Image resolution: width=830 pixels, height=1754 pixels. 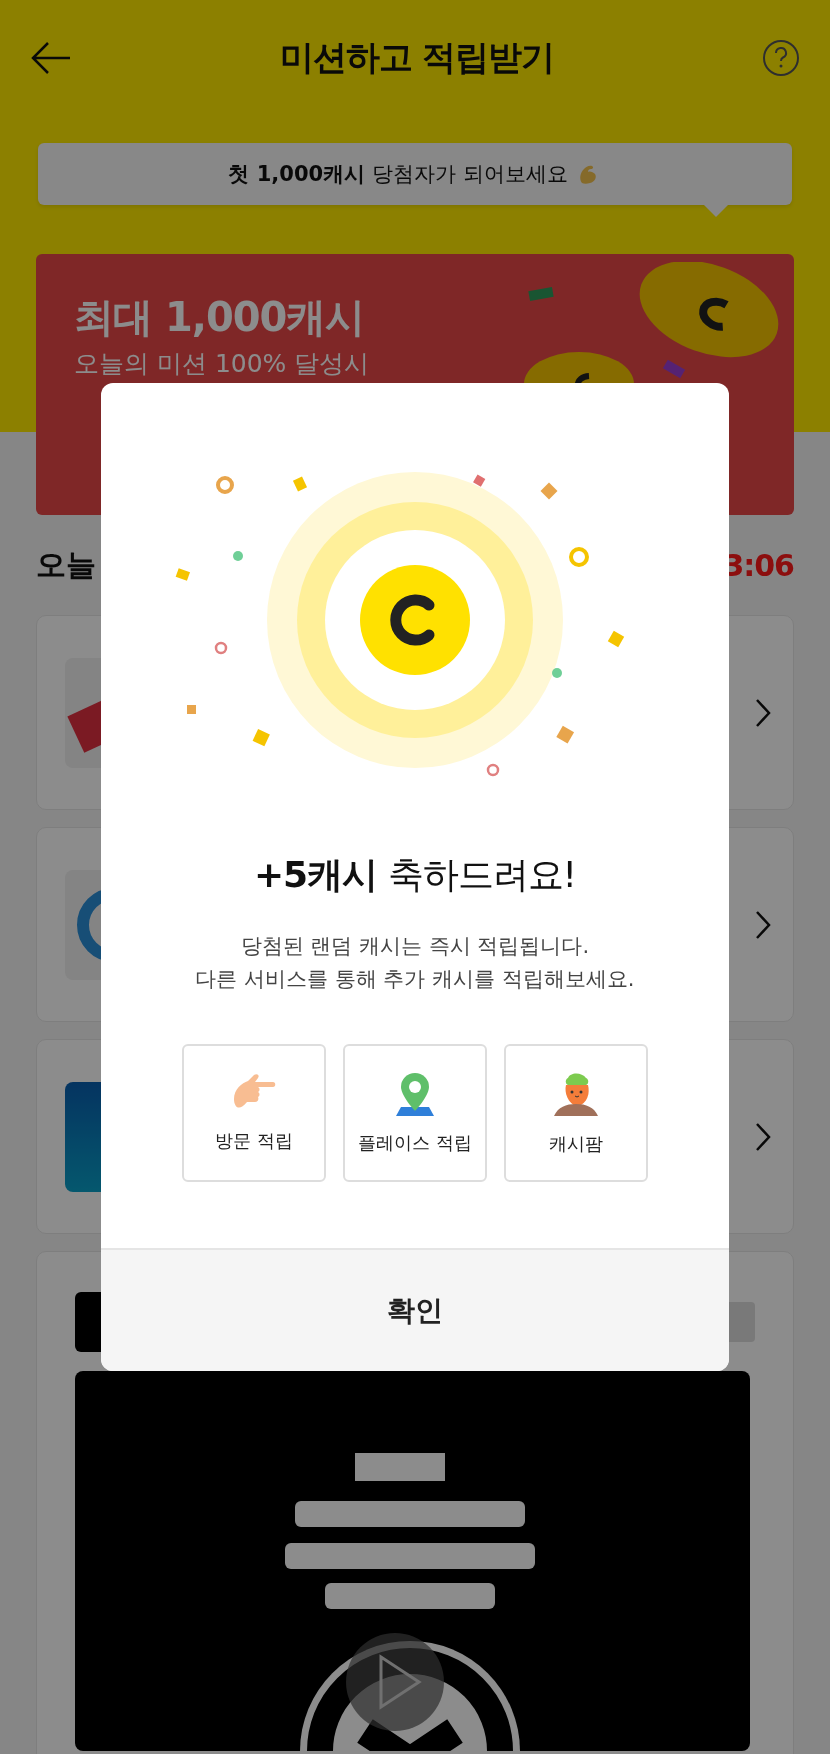 What do you see at coordinates (415, 946) in the screenshot?
I see `reward-description: 당첨된 랜덤 캐시는 즉시 적립됩니다.` at bounding box center [415, 946].